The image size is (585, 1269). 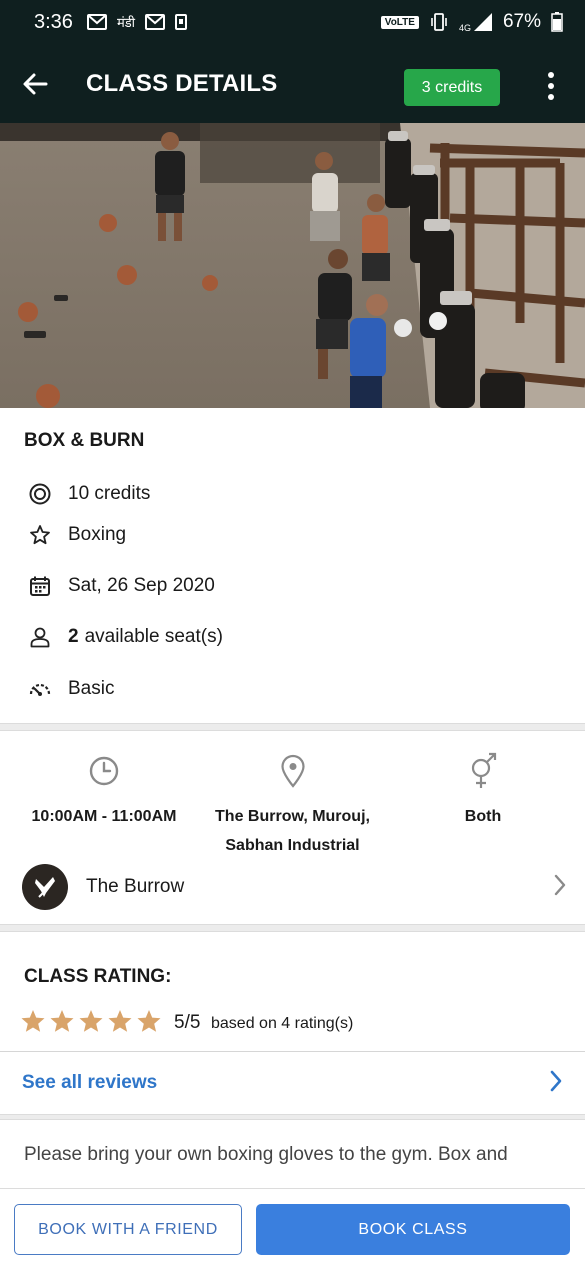 I want to click on class-date: Sat, 26 Sep 2020, so click(x=141, y=585).